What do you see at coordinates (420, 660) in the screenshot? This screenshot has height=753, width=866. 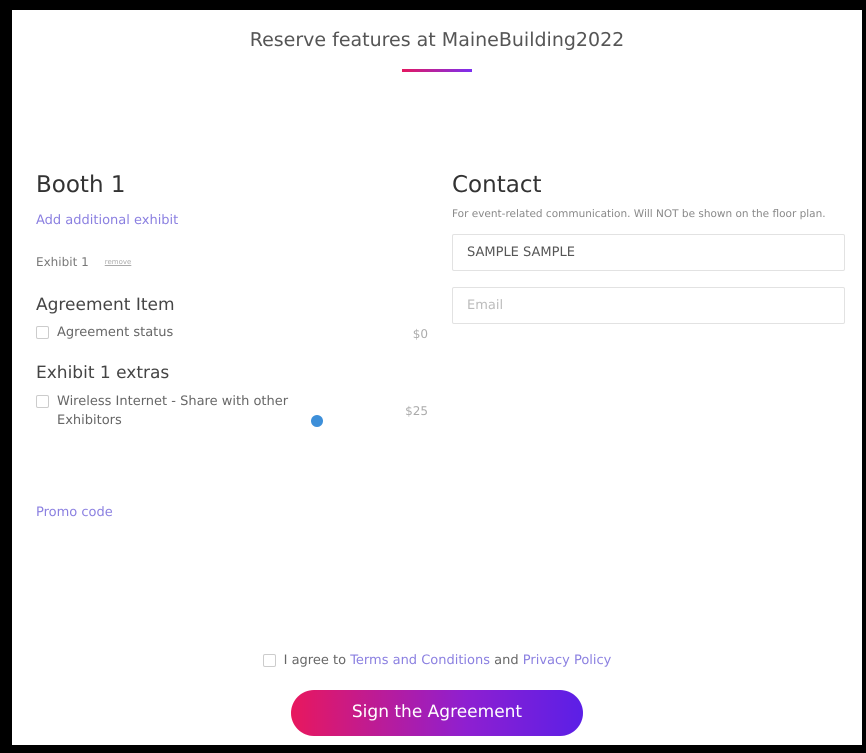 I see `policy-link: Terms and Conditions` at bounding box center [420, 660].